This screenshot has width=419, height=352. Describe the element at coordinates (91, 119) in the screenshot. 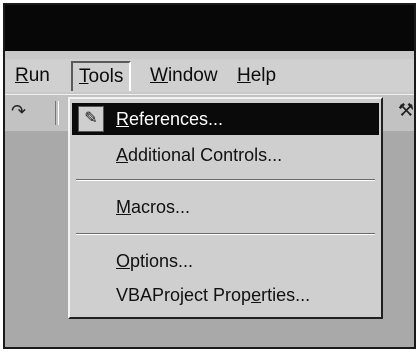

I see `references-icon: ✎` at that location.